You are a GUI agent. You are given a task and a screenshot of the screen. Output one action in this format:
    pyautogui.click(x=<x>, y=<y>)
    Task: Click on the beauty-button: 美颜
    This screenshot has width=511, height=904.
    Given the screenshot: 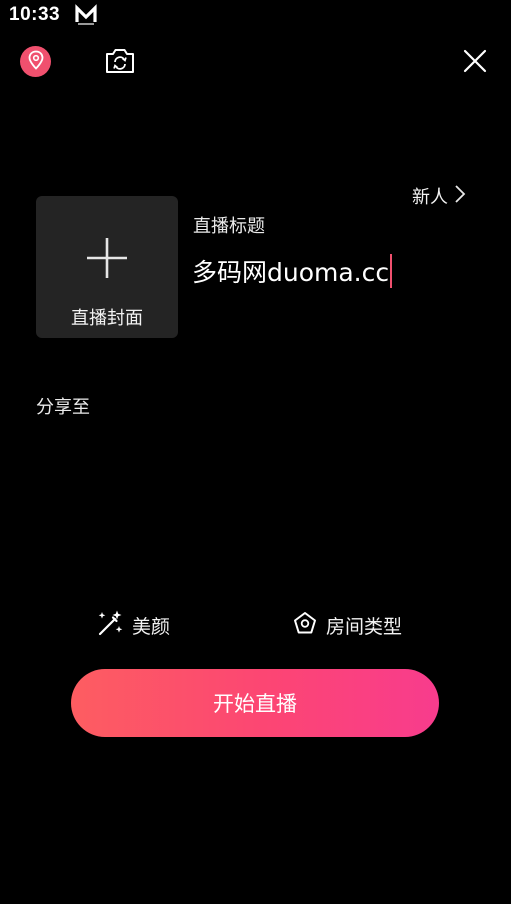 What is the action you would take?
    pyautogui.click(x=133, y=625)
    